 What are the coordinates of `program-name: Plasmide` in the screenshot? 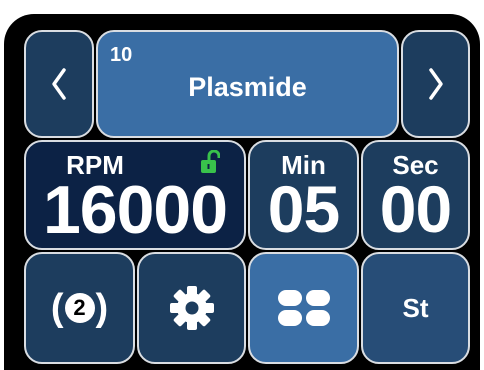 It's located at (247, 87).